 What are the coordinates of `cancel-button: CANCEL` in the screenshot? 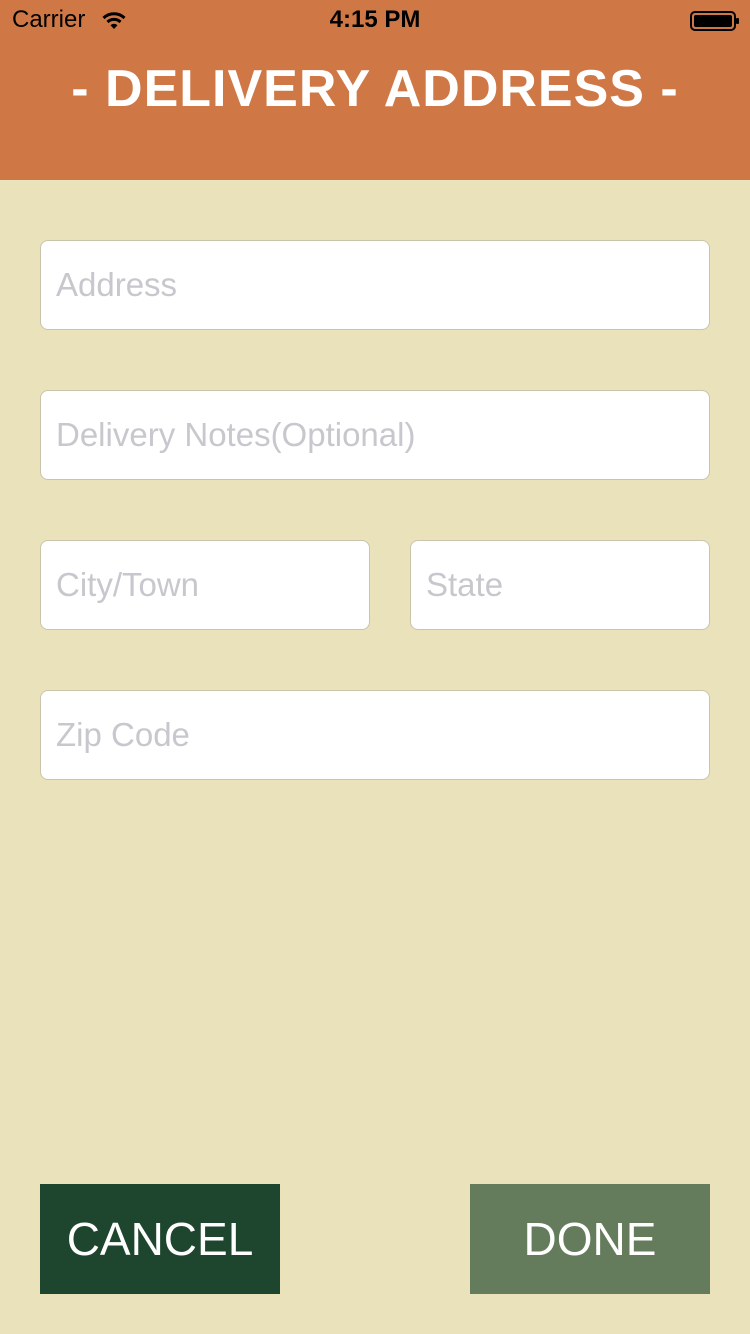 It's located at (160, 1239).